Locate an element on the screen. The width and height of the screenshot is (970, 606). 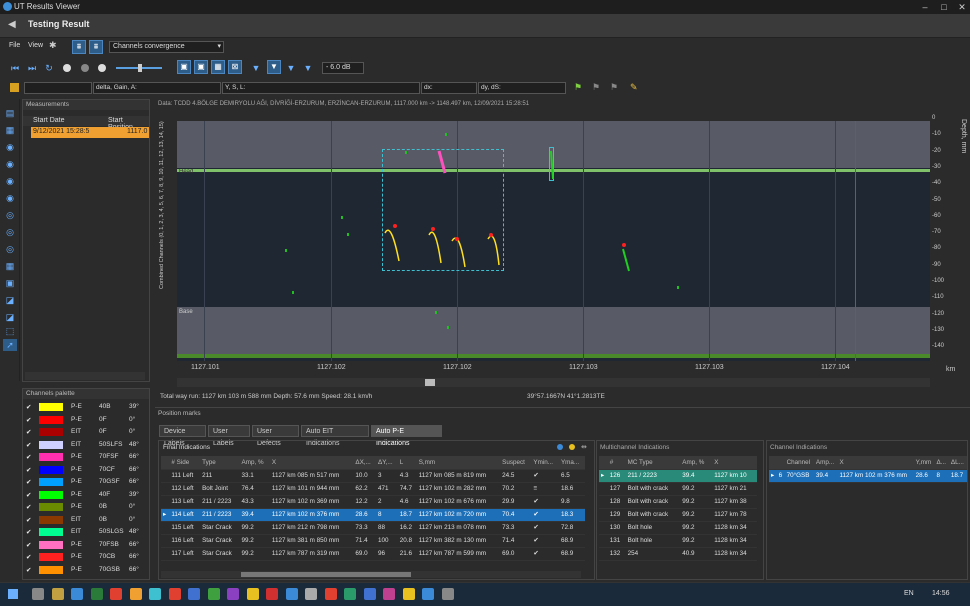
speed-slider-handle is located at coordinates (140, 68).